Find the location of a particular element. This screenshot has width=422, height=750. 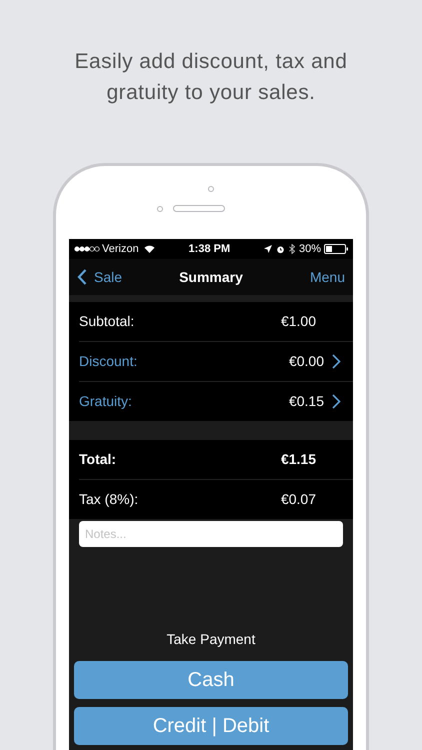

wifi-icon is located at coordinates (149, 249).